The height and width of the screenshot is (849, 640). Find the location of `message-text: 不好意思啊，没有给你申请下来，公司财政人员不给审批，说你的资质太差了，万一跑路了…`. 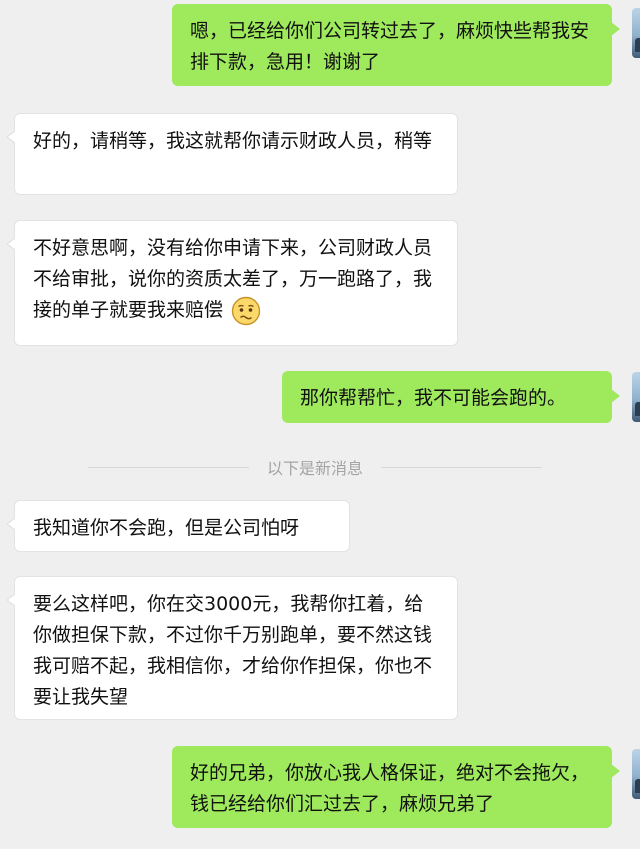

message-text: 不好意思啊，没有给你申请下来，公司财政人员不给审批，说你的资质太差了，万一跑路了… is located at coordinates (237, 279).